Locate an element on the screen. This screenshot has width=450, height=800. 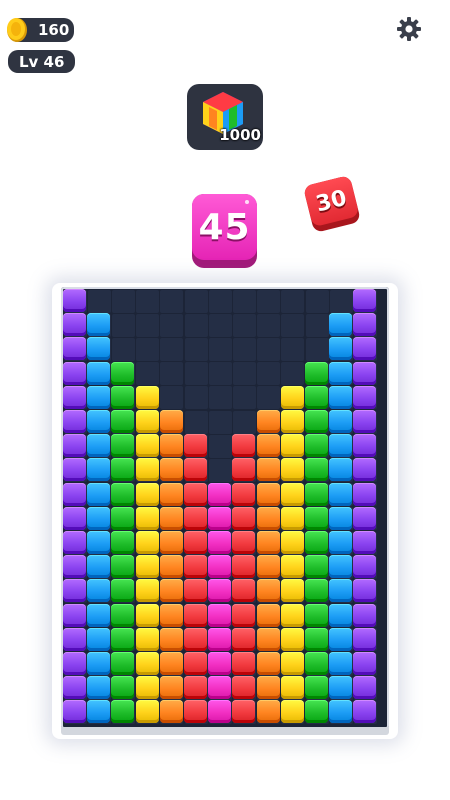
coin-counter: 160 is located at coordinates (40, 30).